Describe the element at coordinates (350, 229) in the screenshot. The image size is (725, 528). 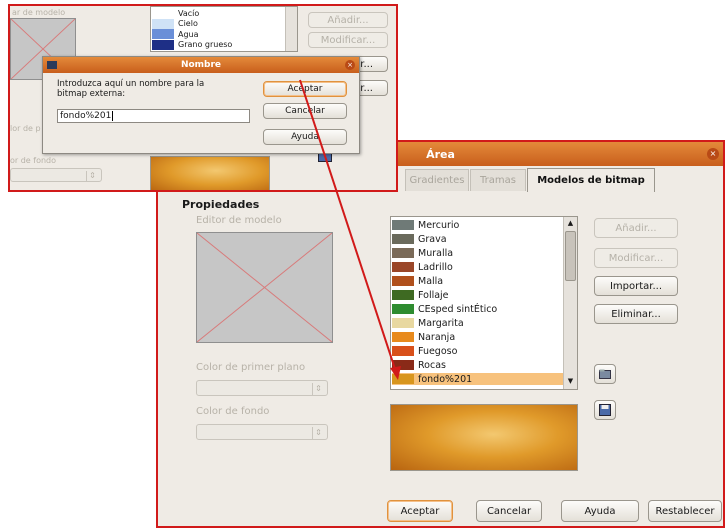
I see `annotation-arrow` at that location.